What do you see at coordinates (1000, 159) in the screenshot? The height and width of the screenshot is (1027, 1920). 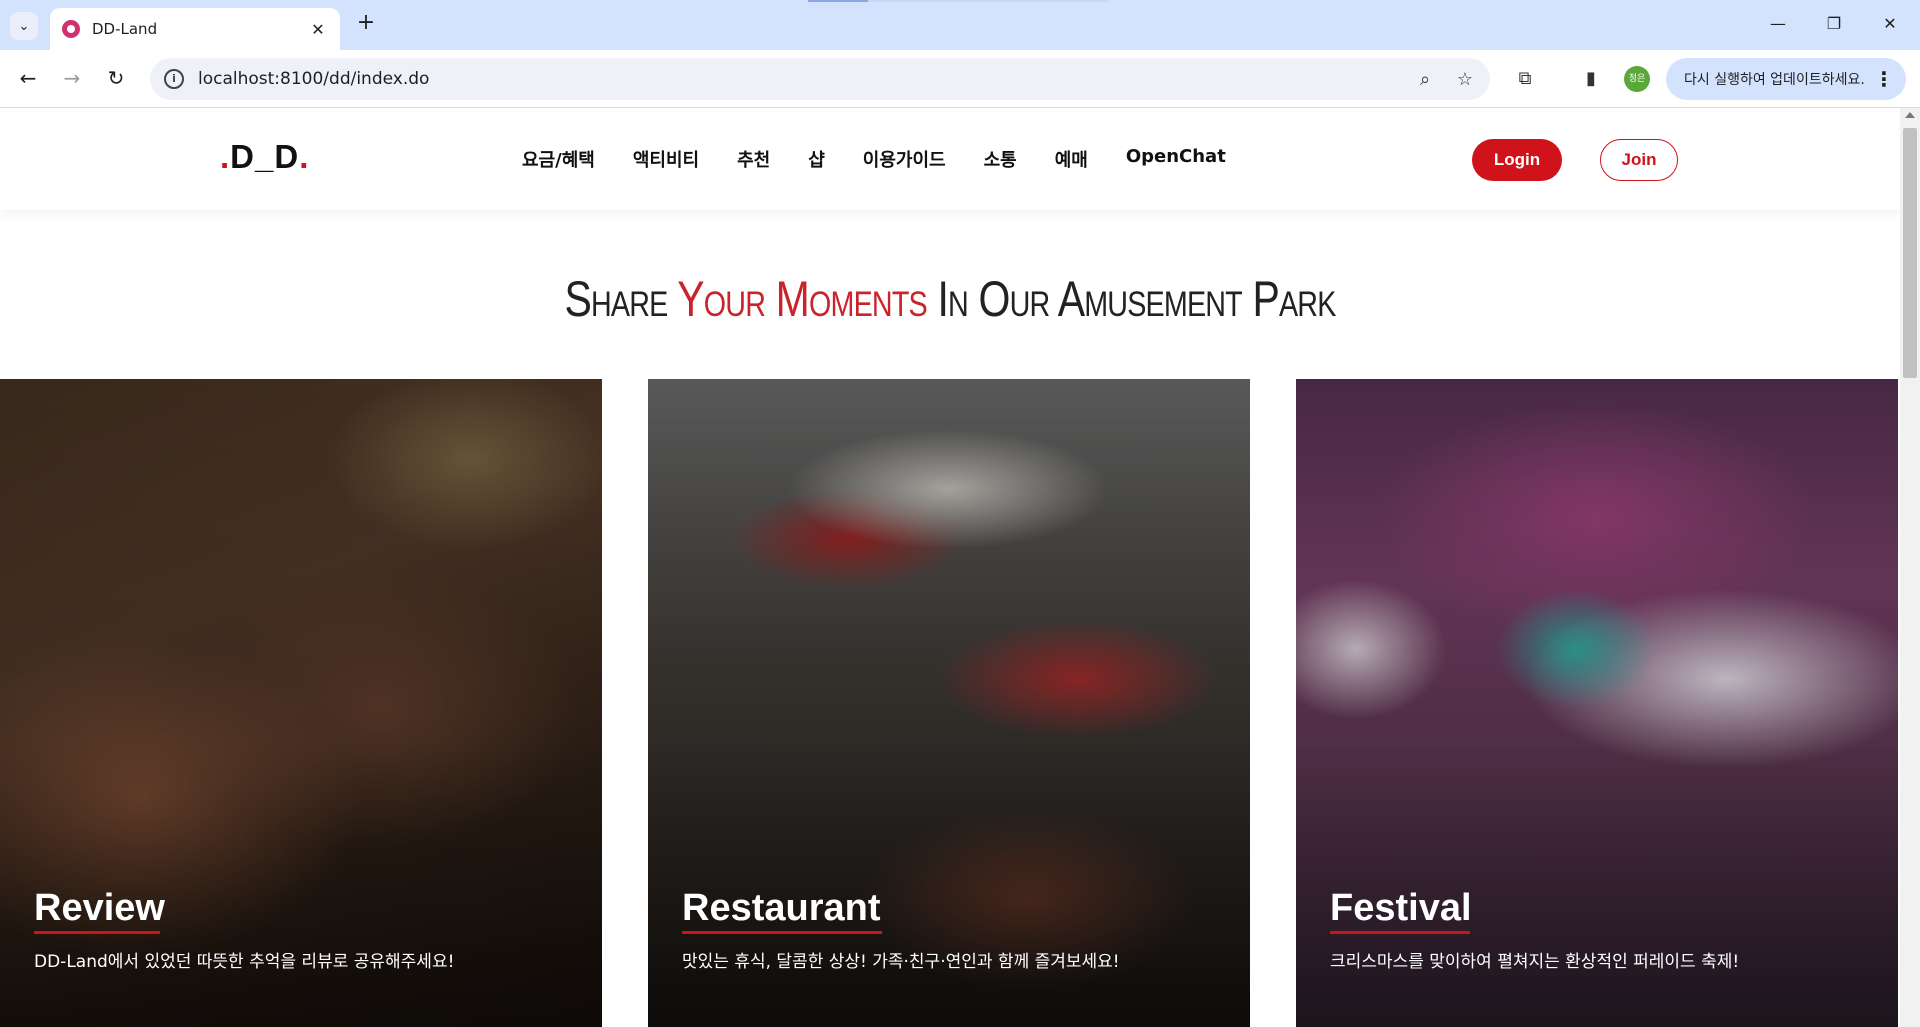 I see `nav-item-community: 소통` at bounding box center [1000, 159].